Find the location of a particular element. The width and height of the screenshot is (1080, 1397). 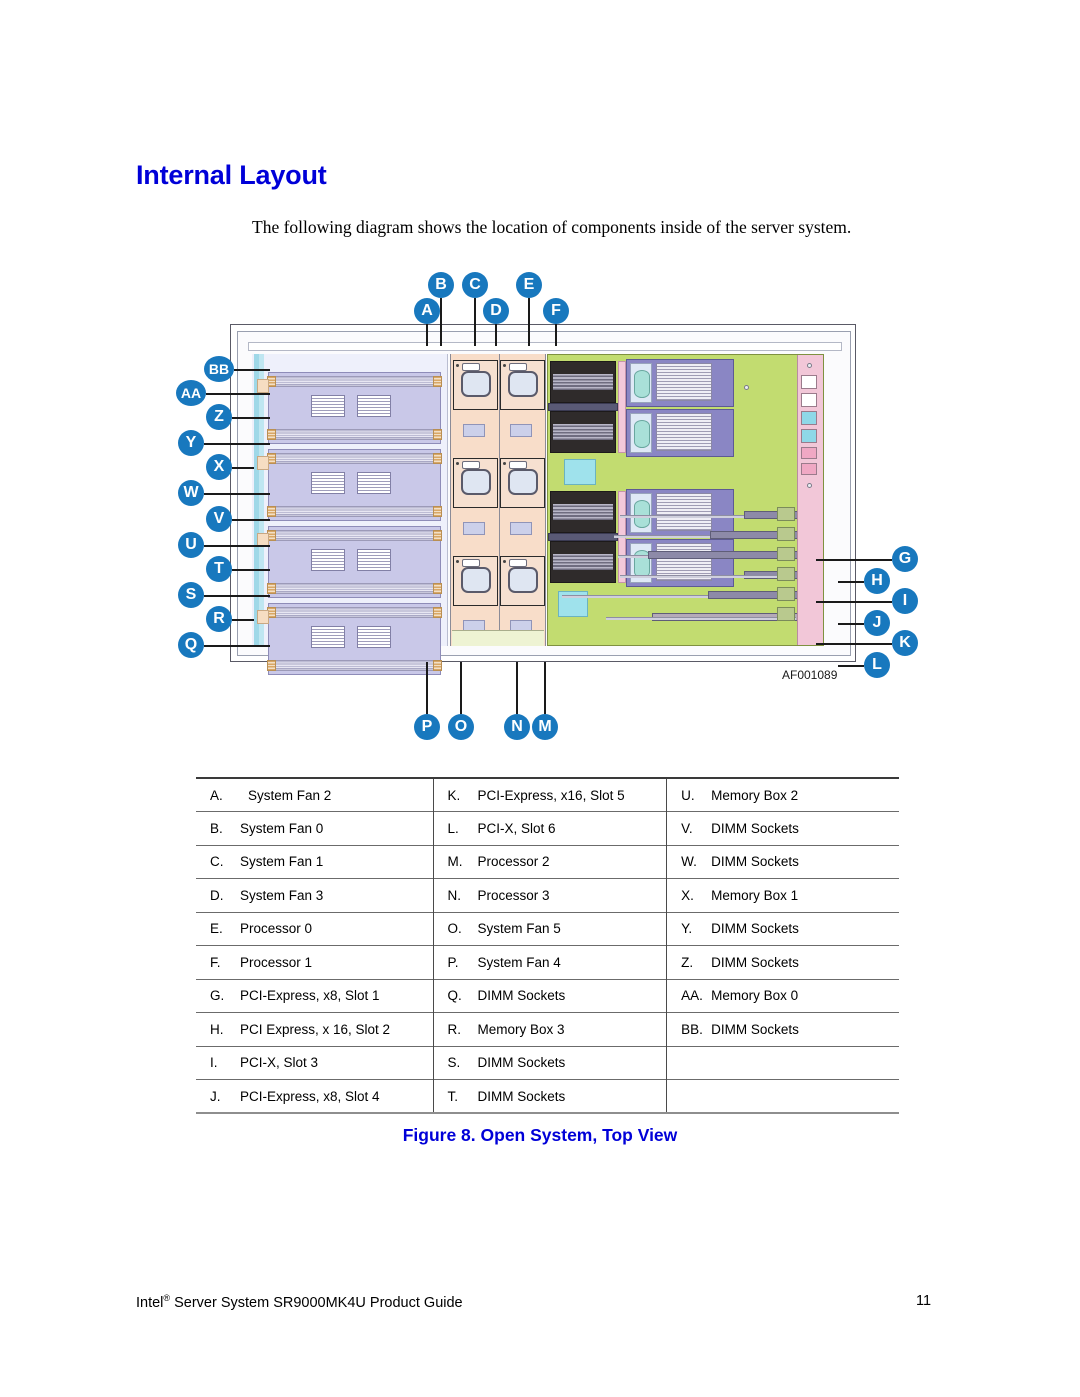

table-row: J. PCI-Express, x8, Slot 4 T. DIMM Sockets is located at coordinates (547, 1096).